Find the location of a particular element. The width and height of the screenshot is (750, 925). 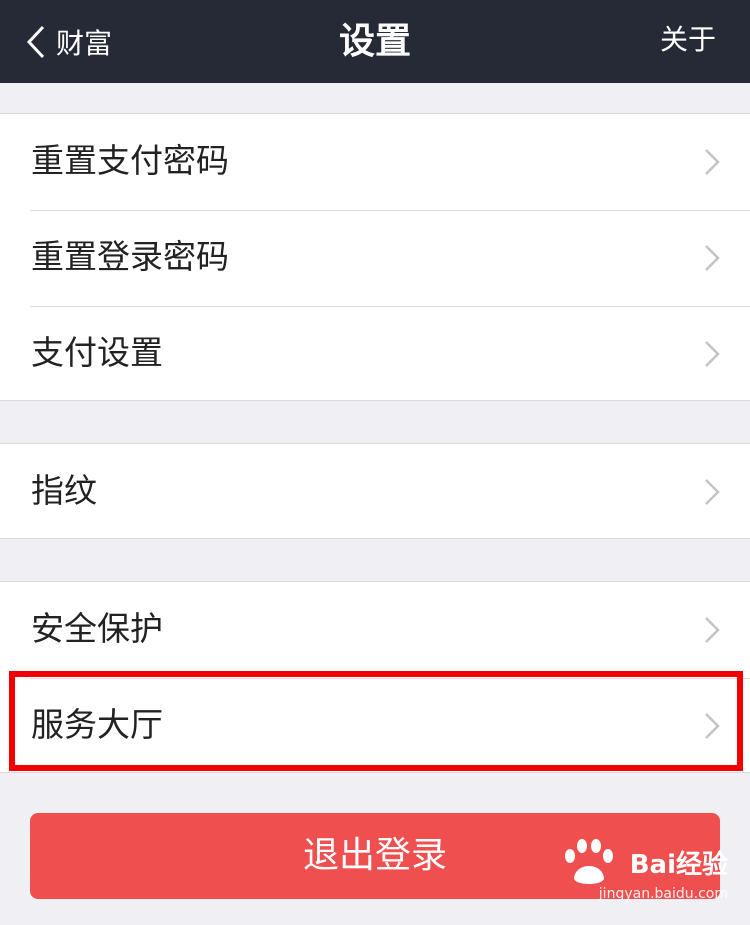

list-item-fingerprint: 指纹 is located at coordinates (375, 492).